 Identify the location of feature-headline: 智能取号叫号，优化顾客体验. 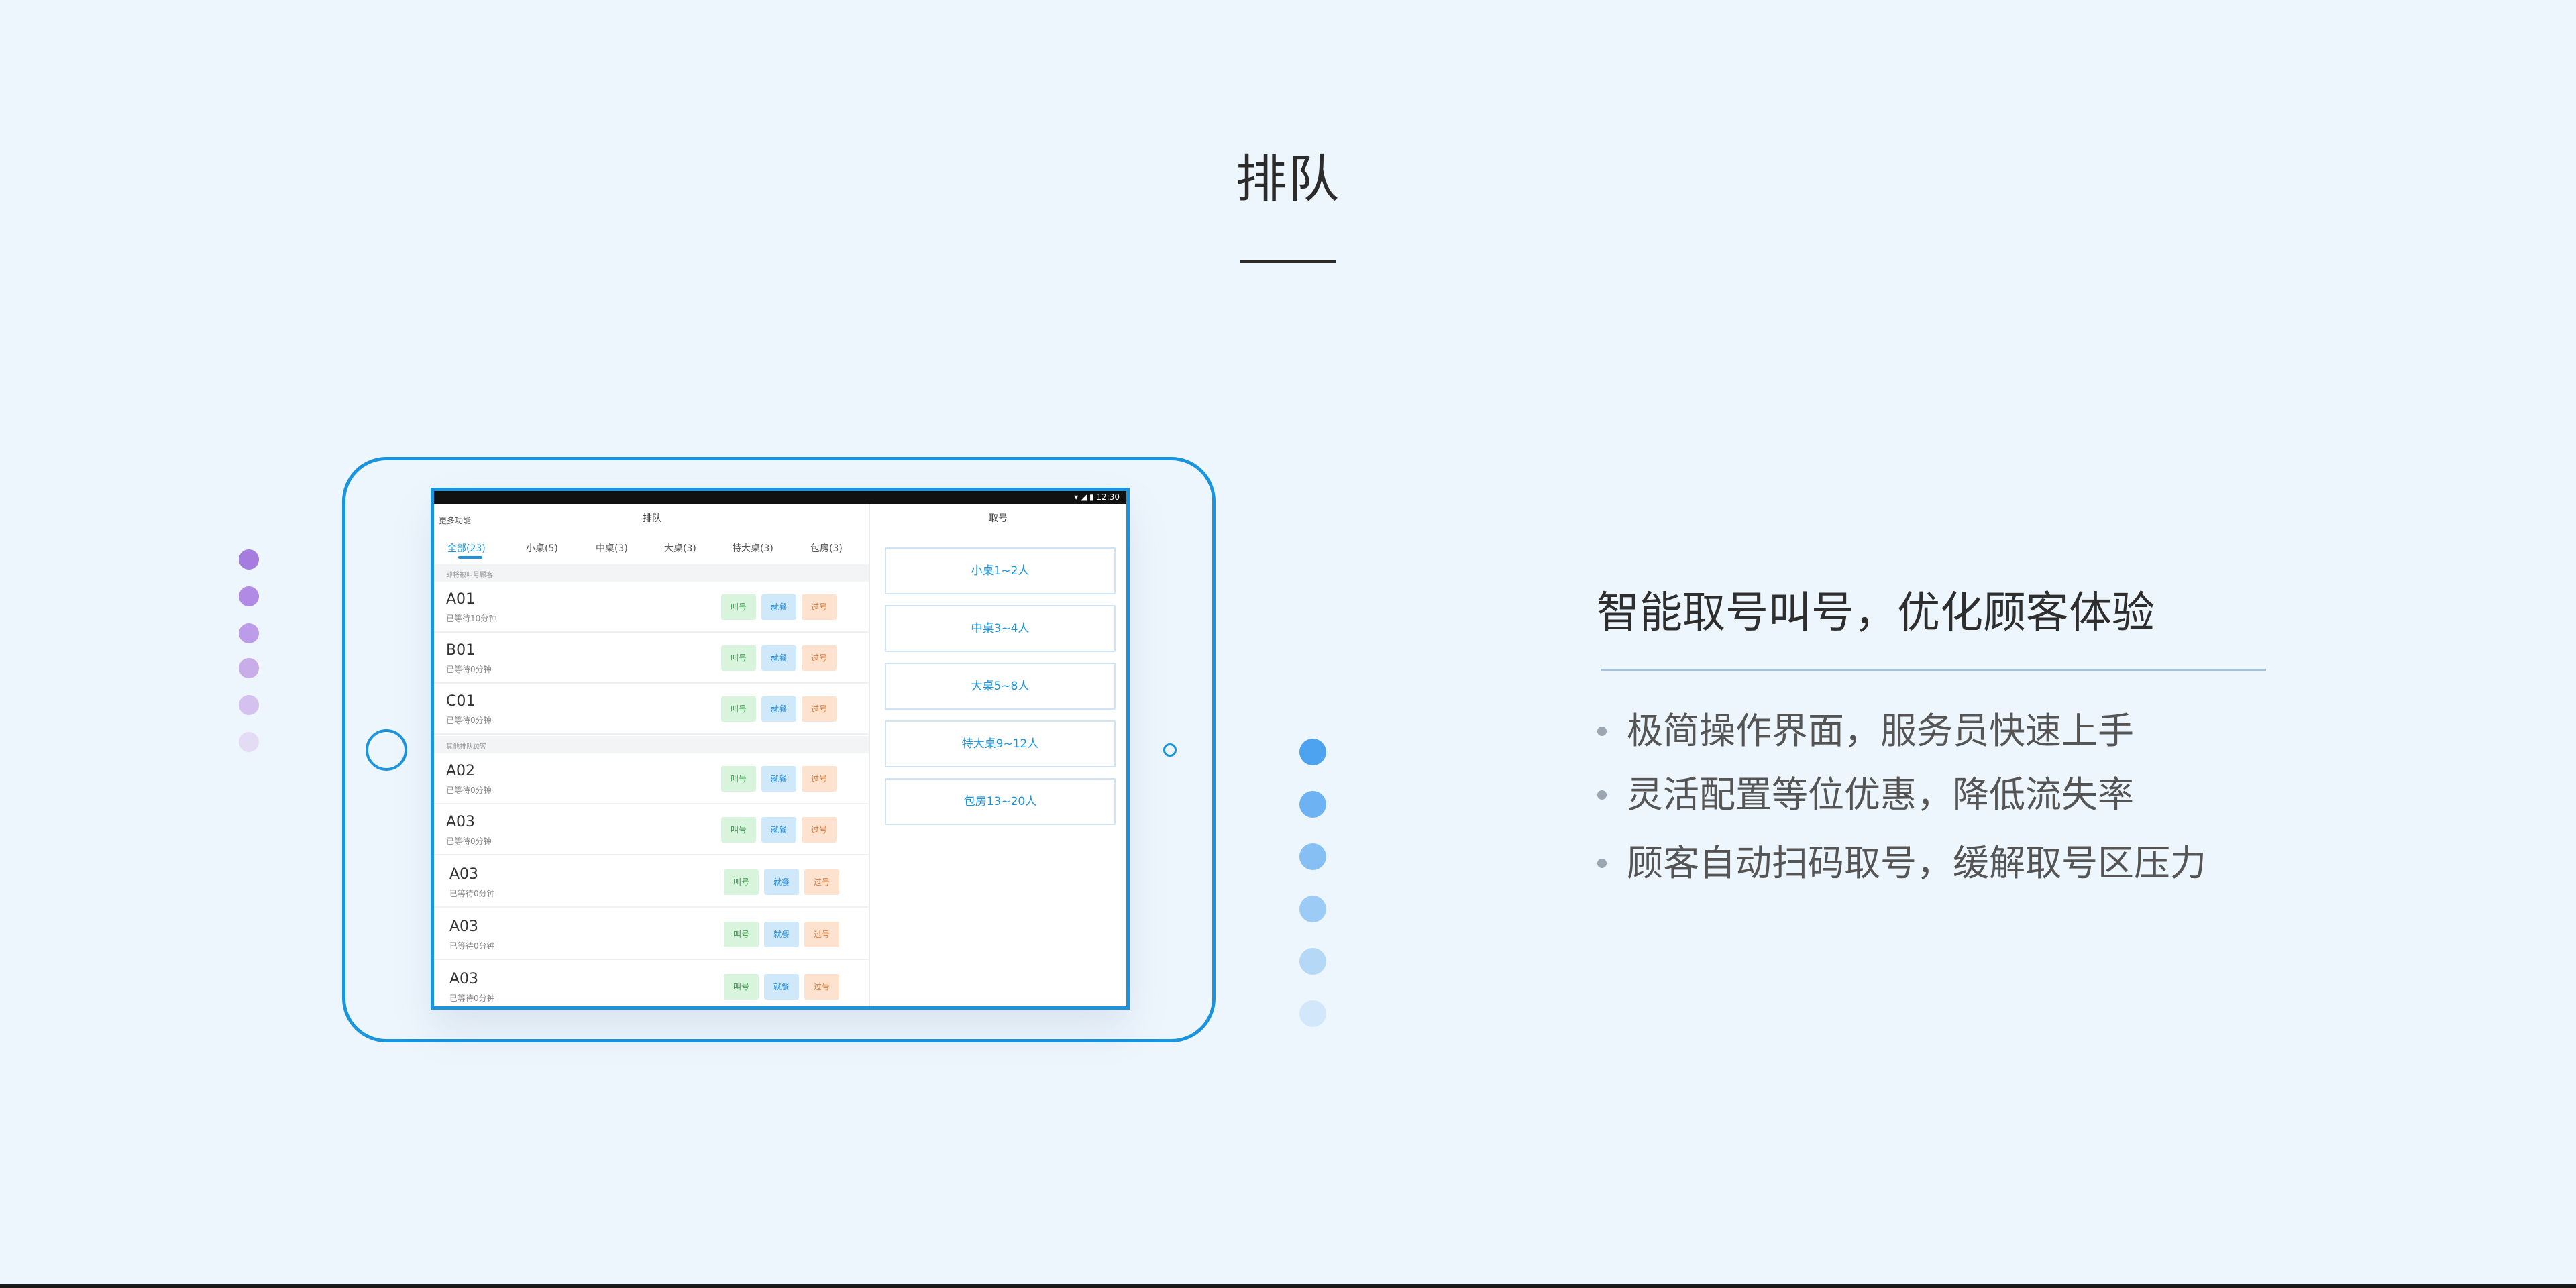
(1876, 613).